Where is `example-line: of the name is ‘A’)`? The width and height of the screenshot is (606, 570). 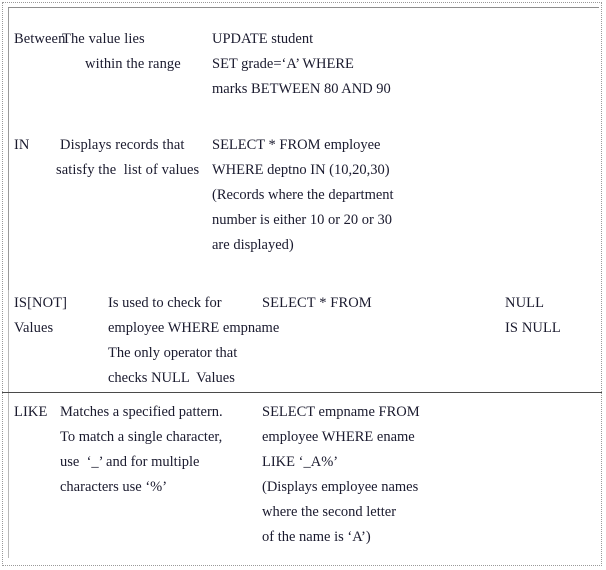 example-line: of the name is ‘A’) is located at coordinates (316, 537).